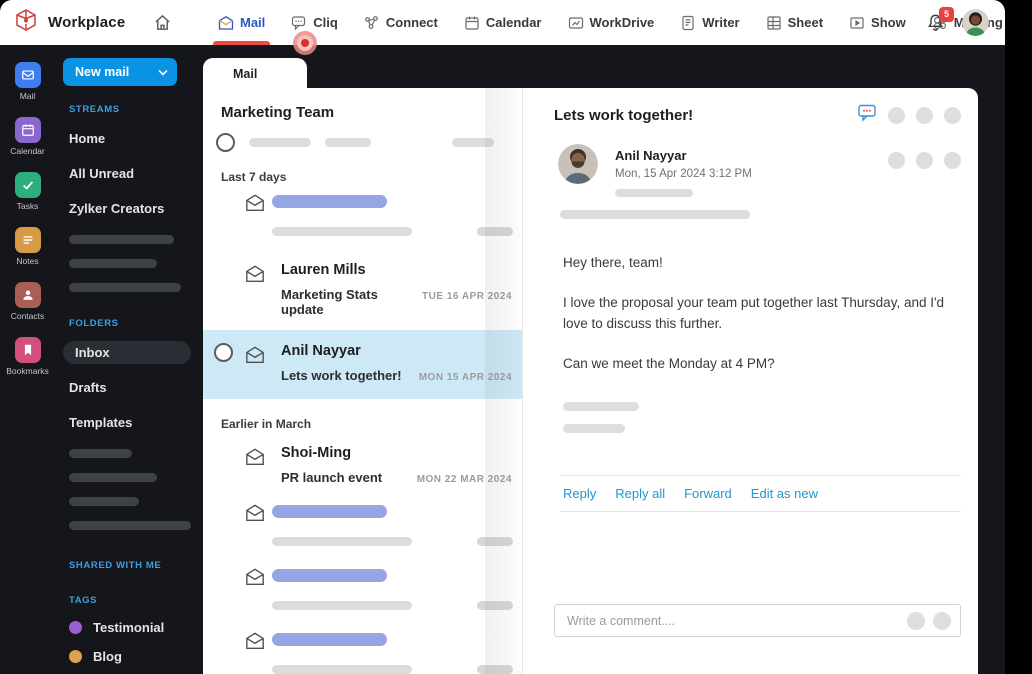  Describe the element at coordinates (757, 170) in the screenshot. I see `sender-row: Anil Nayyar Mon, 15 Apr 2024 3:12 PM` at that location.